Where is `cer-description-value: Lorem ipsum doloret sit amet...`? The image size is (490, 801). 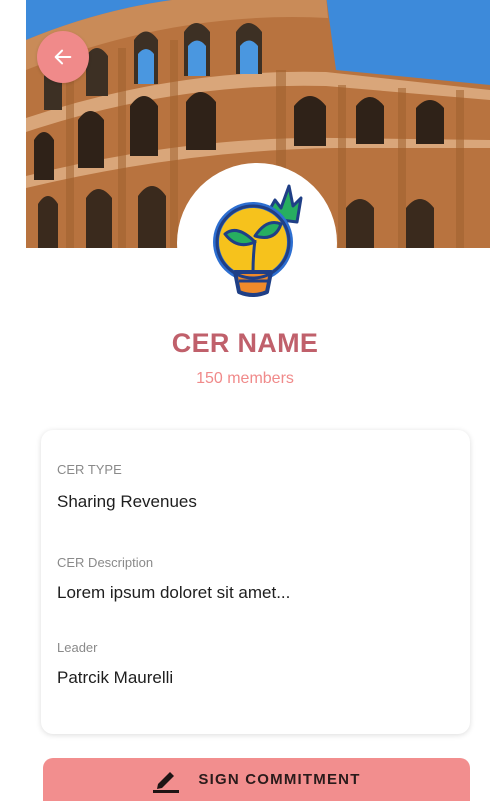 cer-description-value: Lorem ipsum doloret sit amet... is located at coordinates (174, 592).